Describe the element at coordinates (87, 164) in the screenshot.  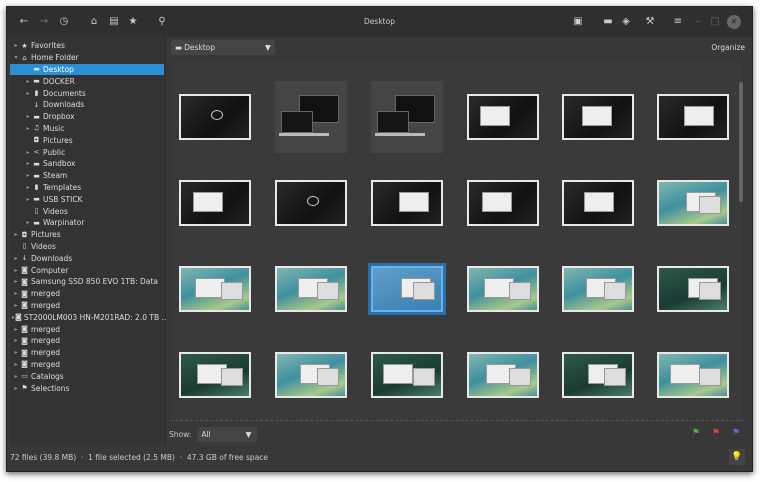
I see `sidebar-item: ▸ ▬ Sandbox` at that location.